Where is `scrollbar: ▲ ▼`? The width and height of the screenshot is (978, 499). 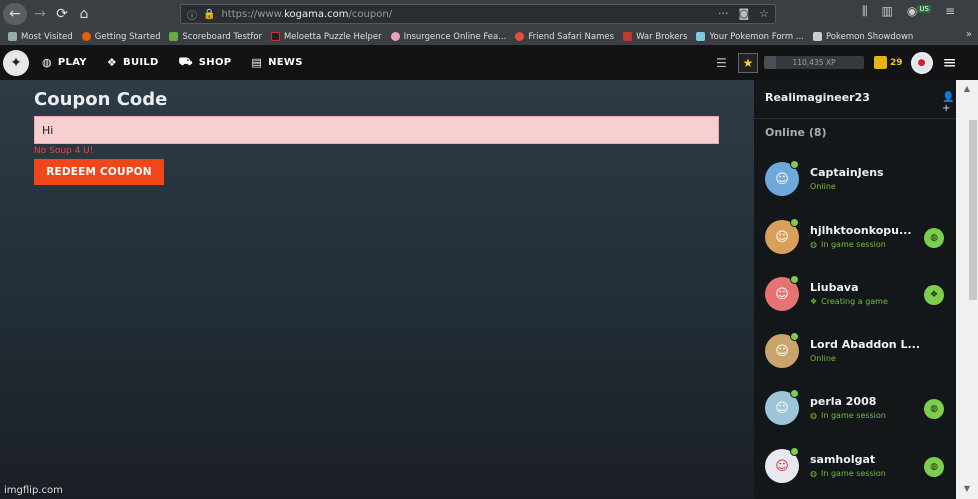 scrollbar: ▲ ▼ is located at coordinates (967, 289).